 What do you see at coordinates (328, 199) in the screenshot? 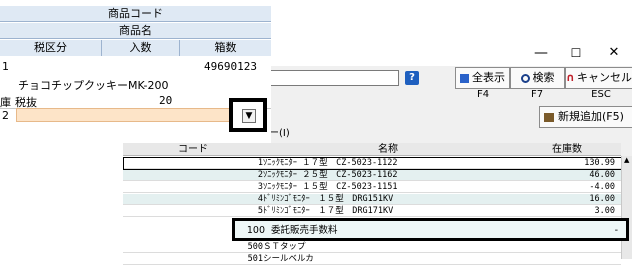
I see `row-name: ﾄﾞﾘﾐﾝｺﾞﾓﾆﾀｰ １５型 DRG151KV` at bounding box center [328, 199].